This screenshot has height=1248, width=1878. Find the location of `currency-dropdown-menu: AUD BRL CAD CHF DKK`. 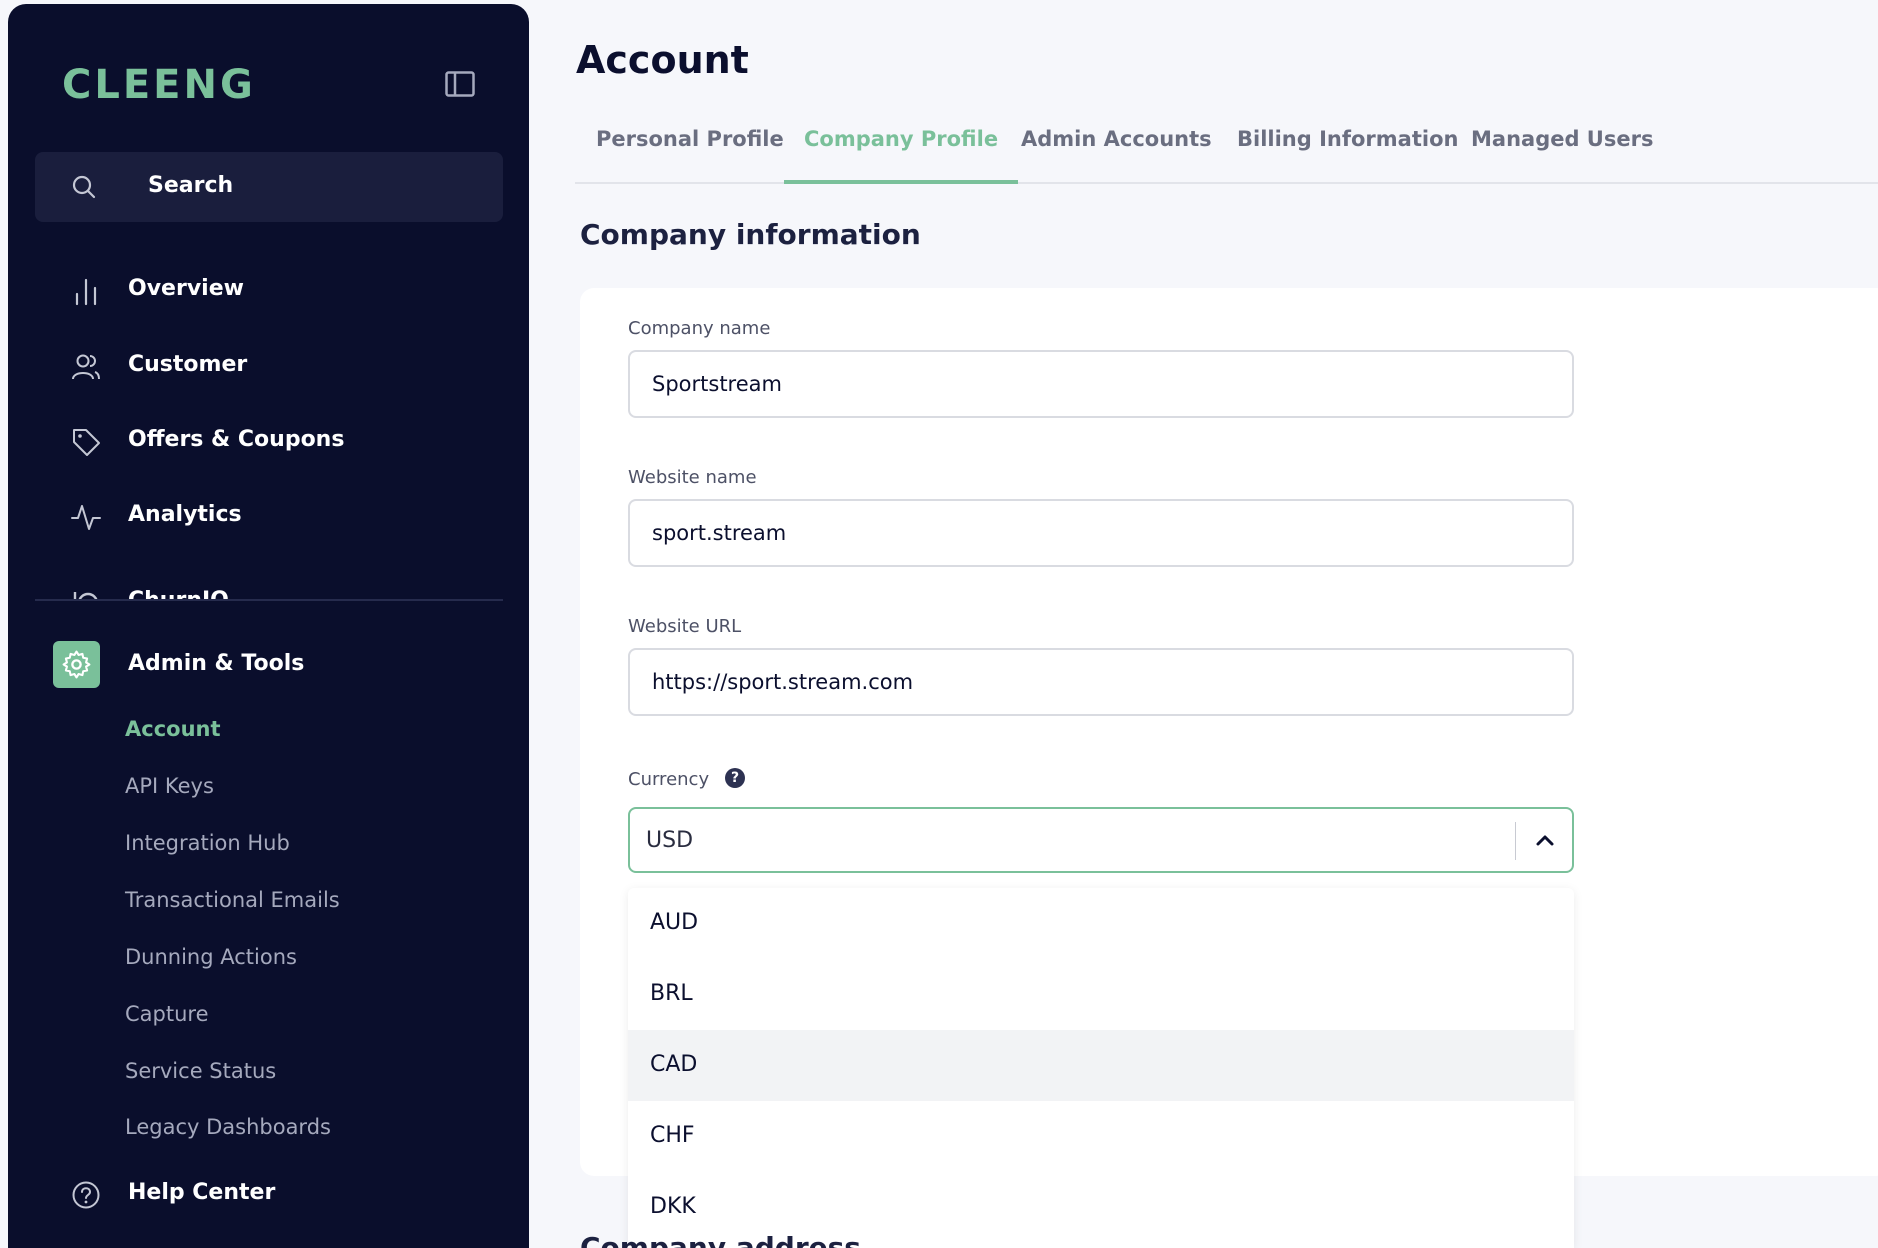

currency-dropdown-menu: AUD BRL CAD CHF DKK is located at coordinates (1101, 1068).